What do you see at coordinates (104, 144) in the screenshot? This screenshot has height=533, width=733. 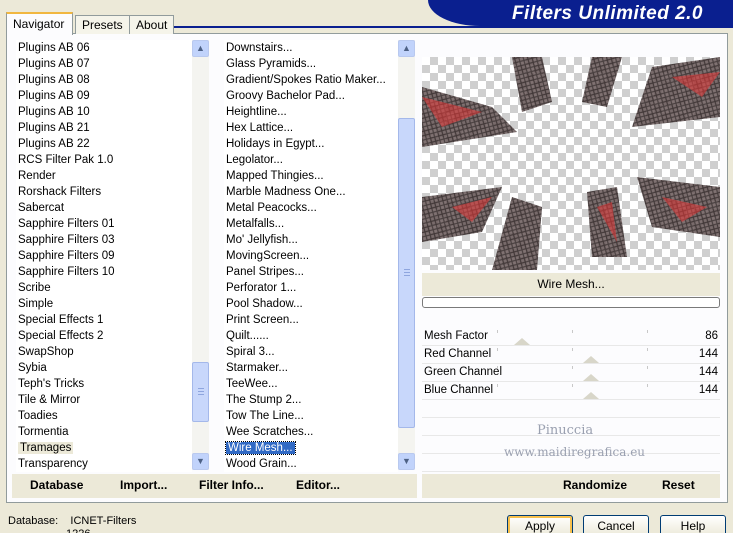 I see `category-item: Plugins AB 22` at bounding box center [104, 144].